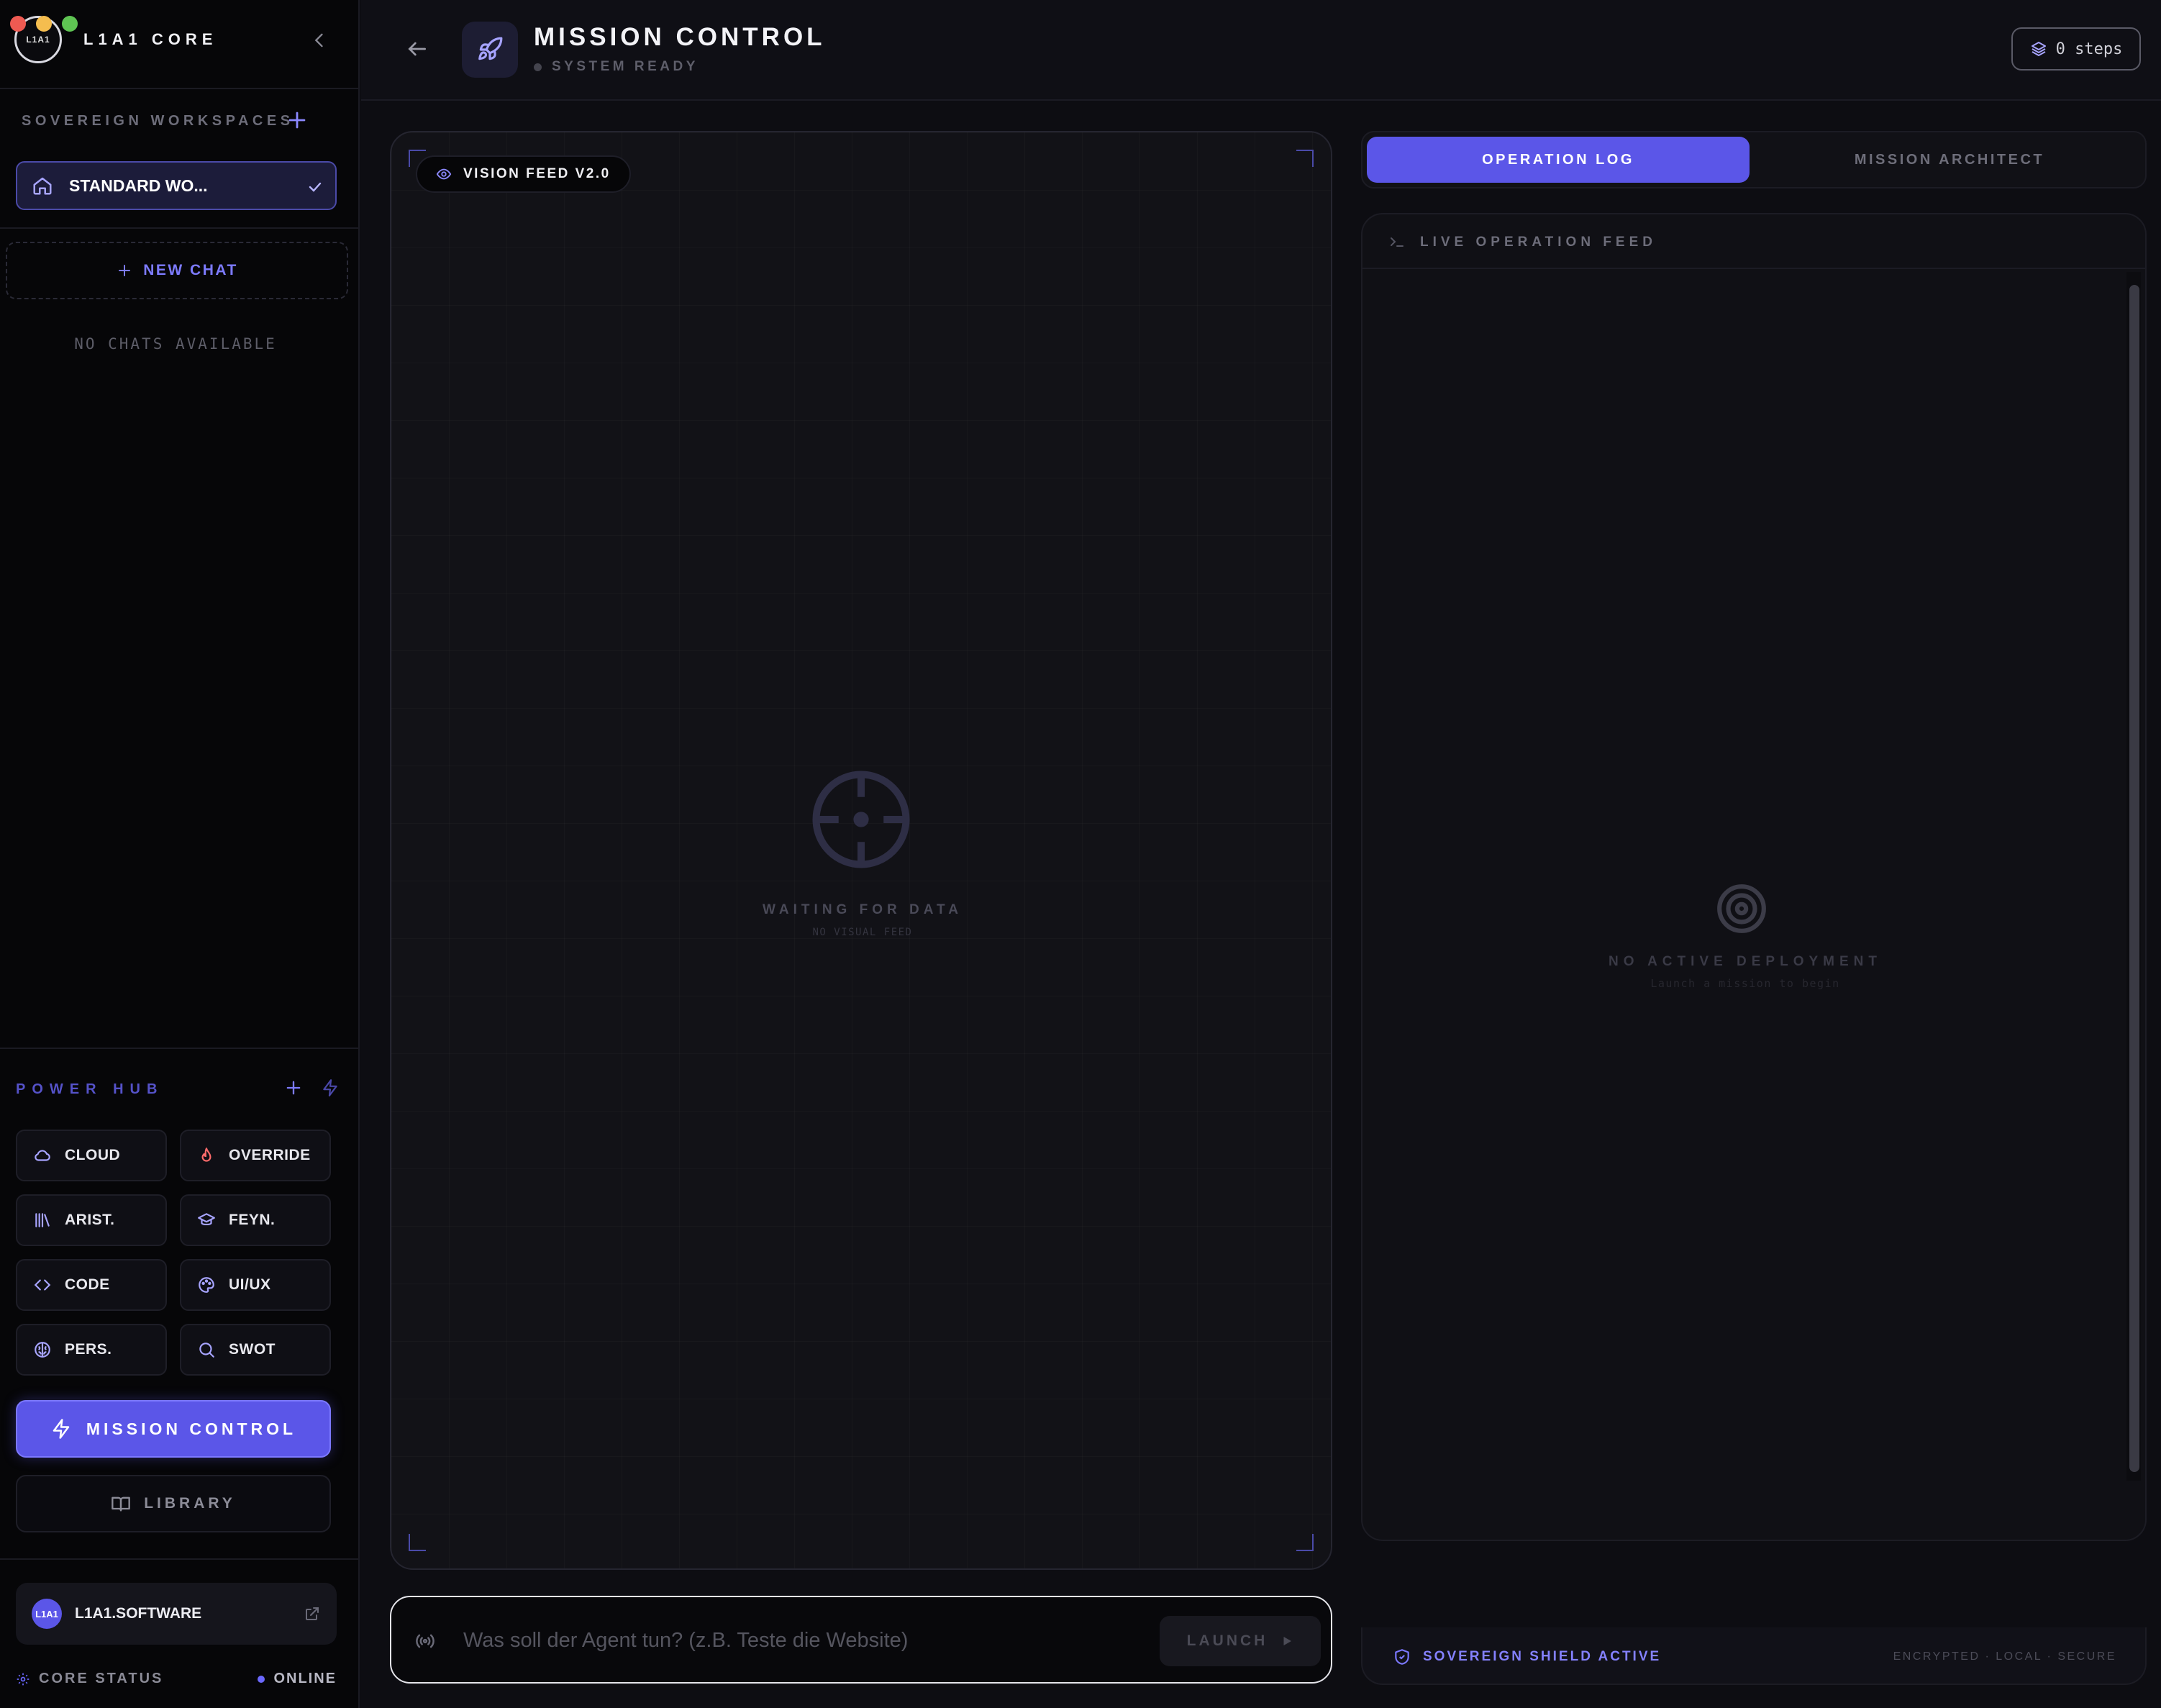 The image size is (2161, 1708). I want to click on hub-label: ARIST., so click(90, 1220).